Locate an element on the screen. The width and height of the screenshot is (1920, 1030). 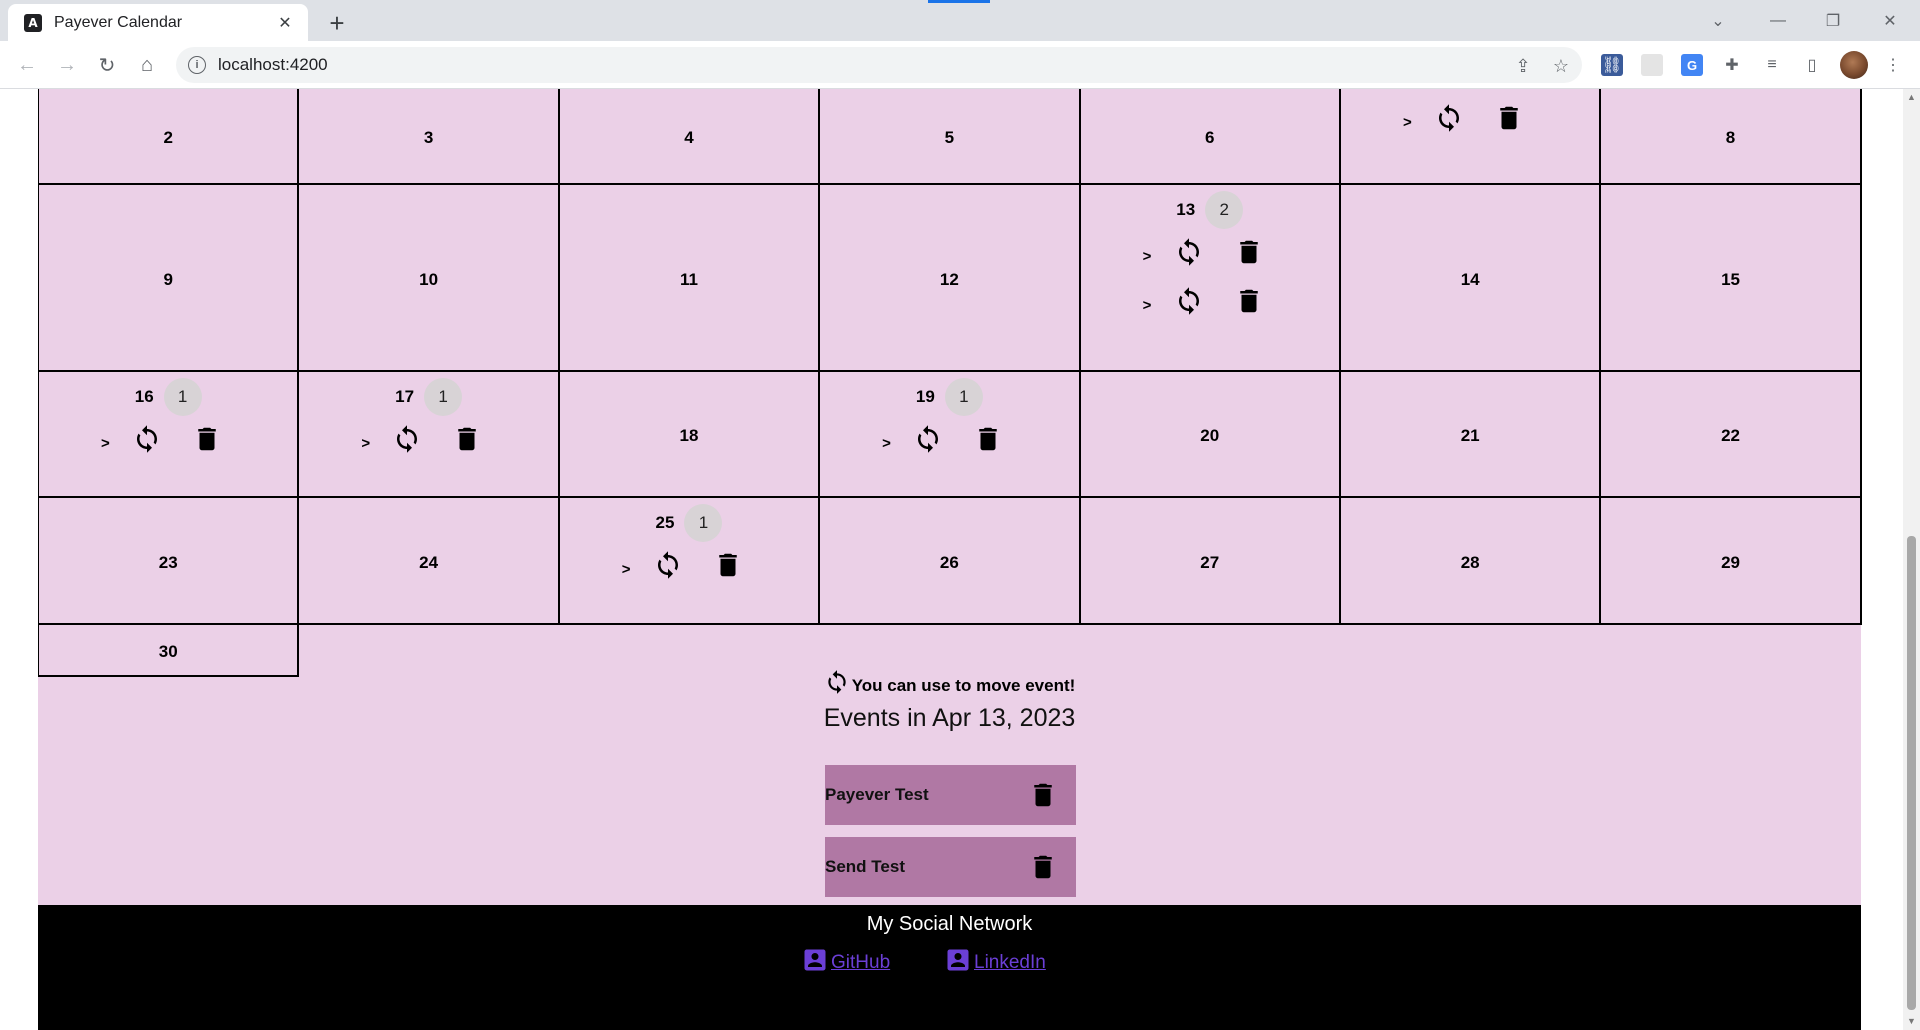
day-cell-14: 14 is located at coordinates (1471, 278).